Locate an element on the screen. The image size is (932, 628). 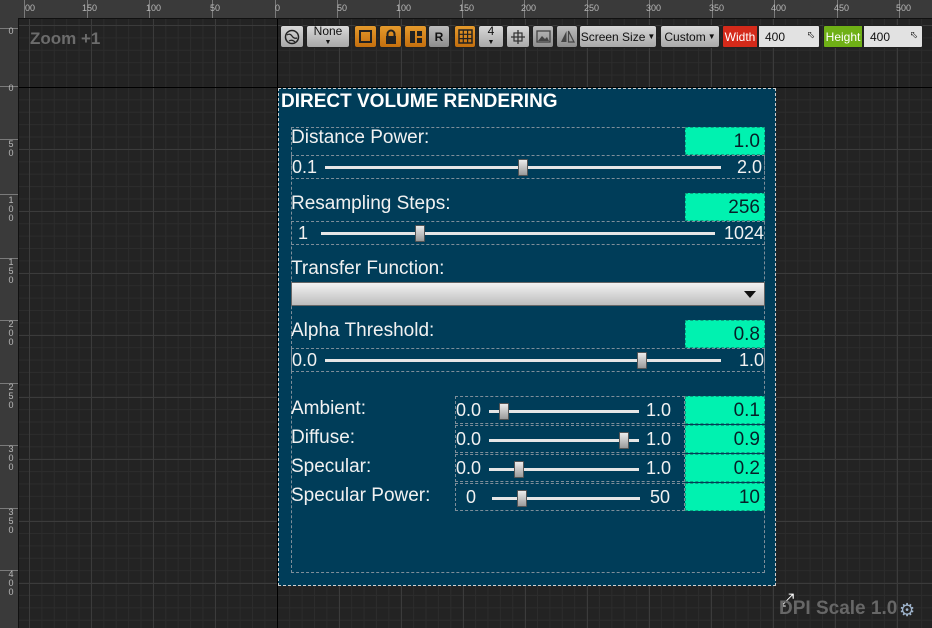
custom-size-label: Custom is located at coordinates (685, 36).